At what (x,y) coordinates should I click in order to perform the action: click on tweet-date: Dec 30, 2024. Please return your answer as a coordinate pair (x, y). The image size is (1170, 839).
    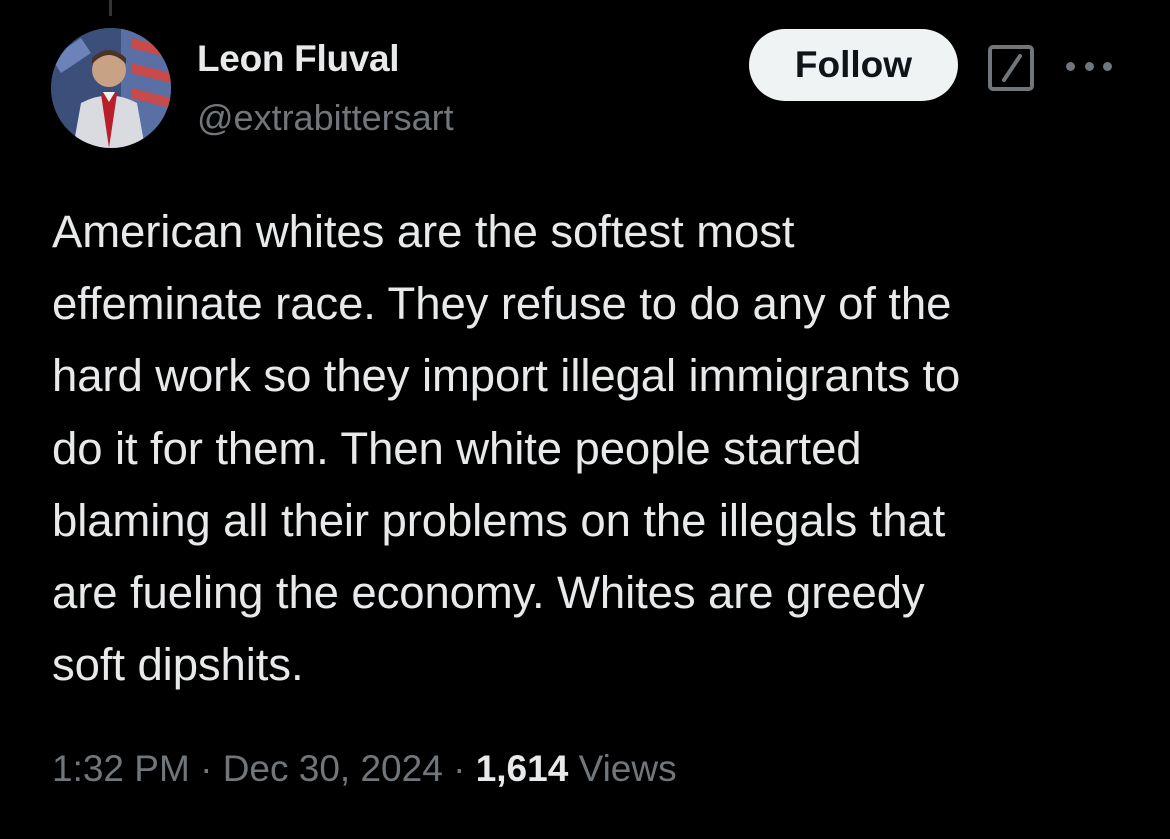
    Looking at the image, I should click on (333, 768).